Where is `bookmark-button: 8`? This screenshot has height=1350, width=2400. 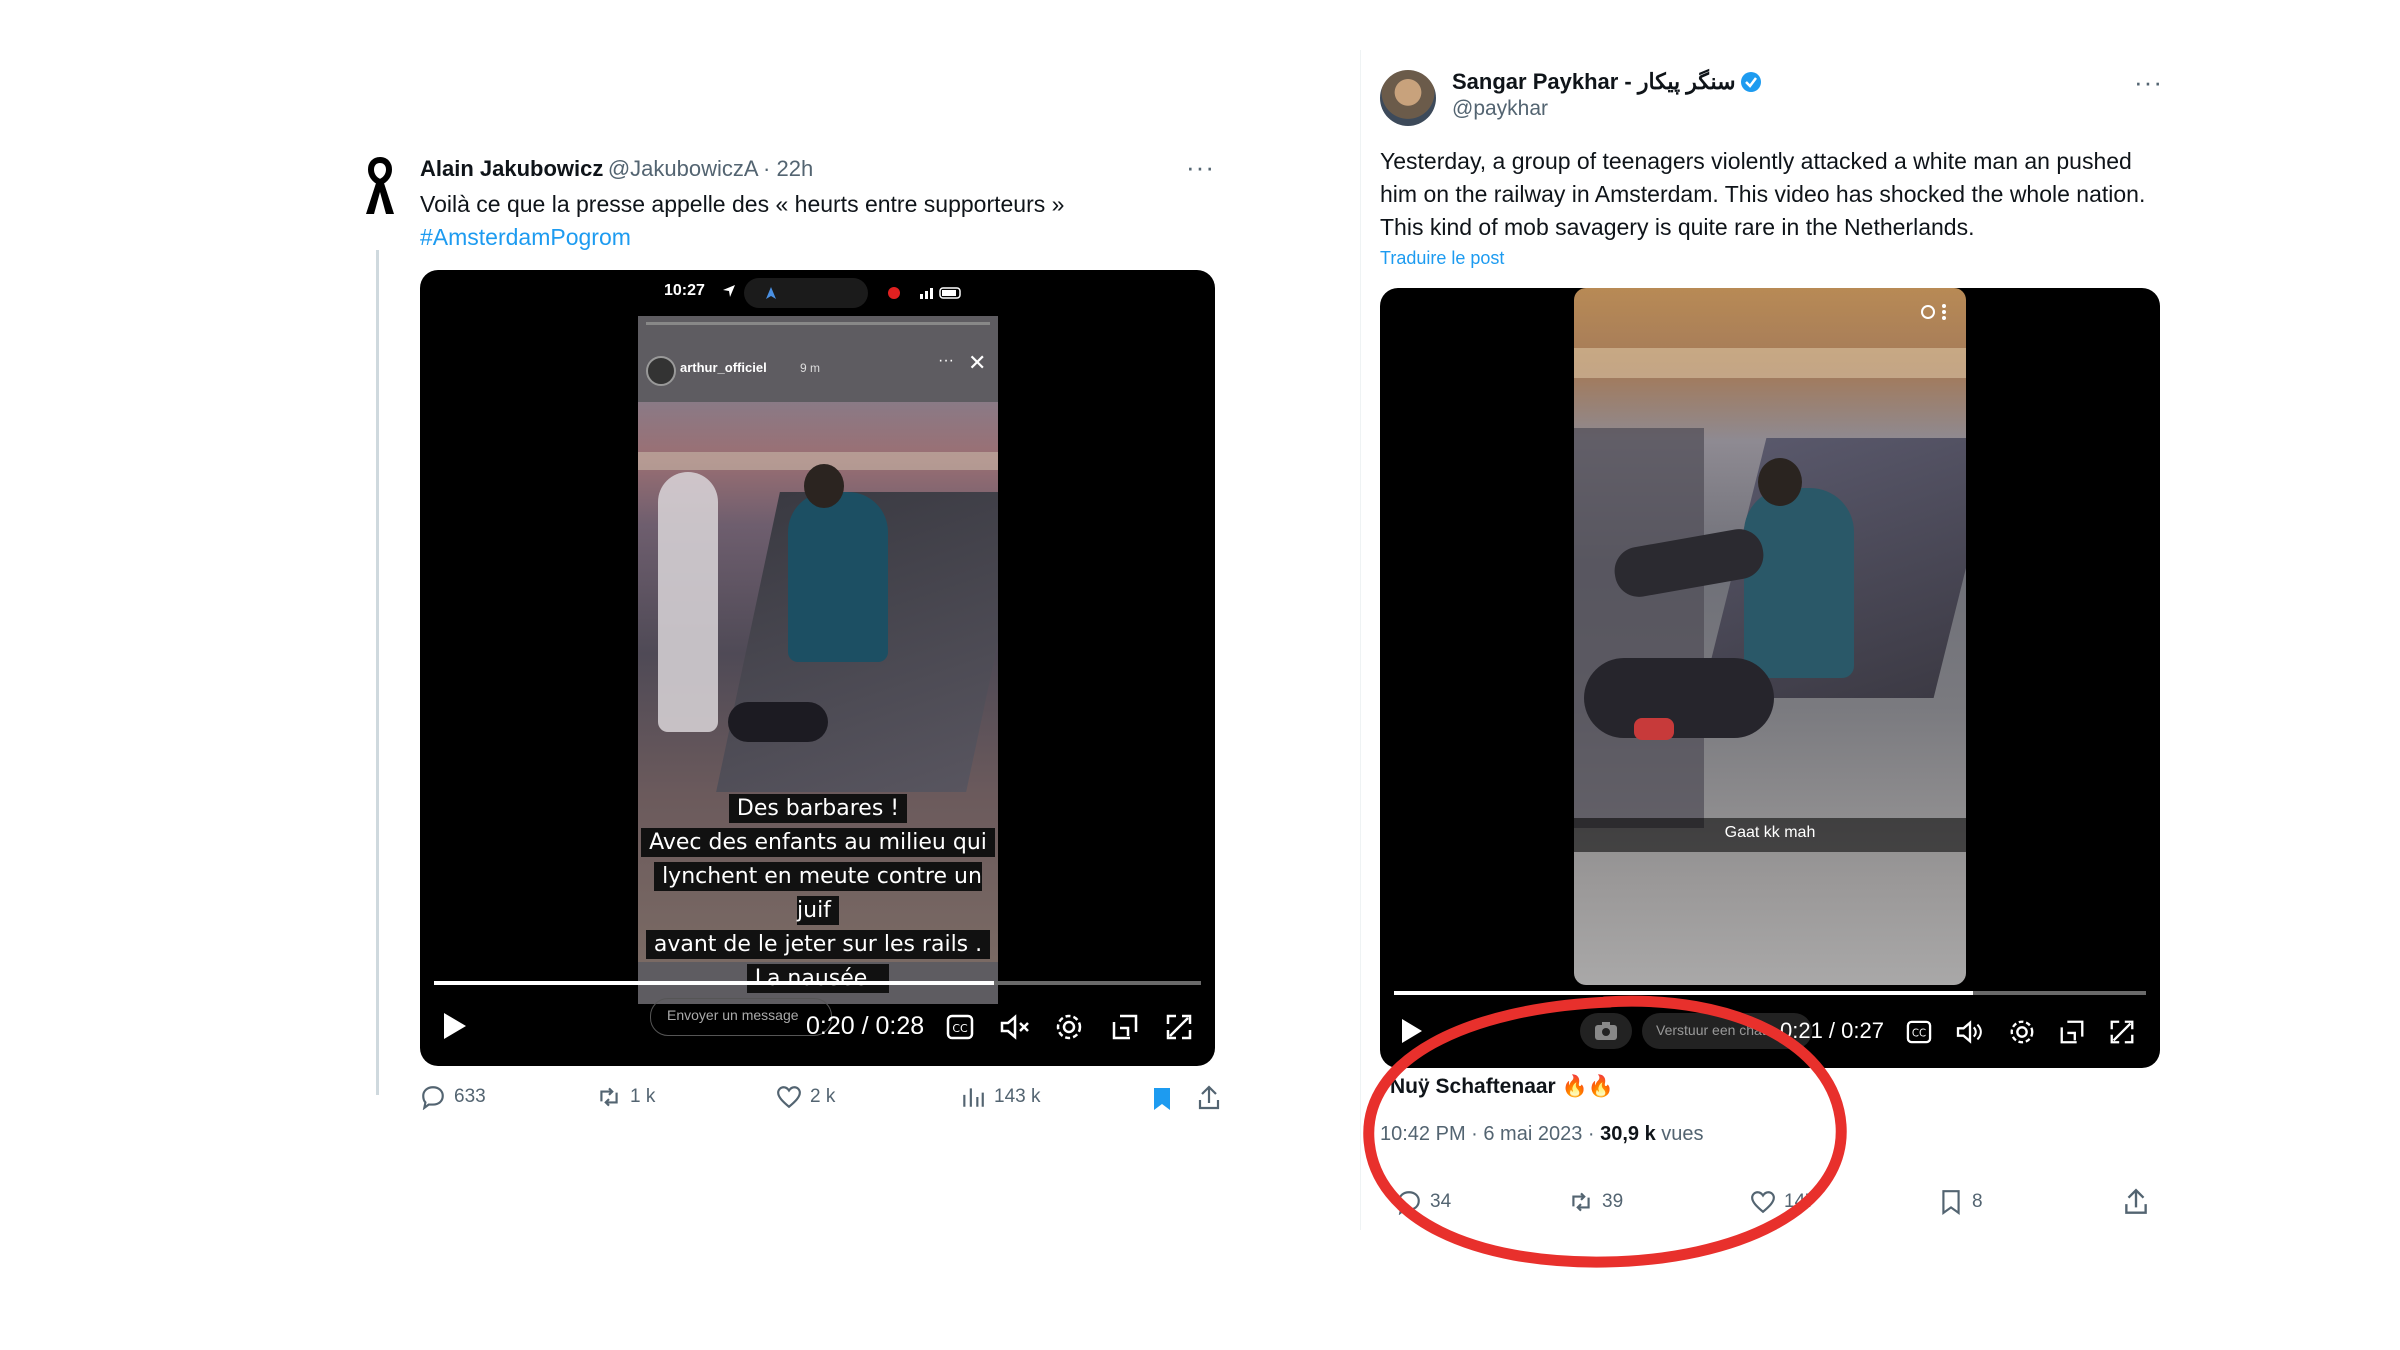 bookmark-button: 8 is located at coordinates (1960, 1202).